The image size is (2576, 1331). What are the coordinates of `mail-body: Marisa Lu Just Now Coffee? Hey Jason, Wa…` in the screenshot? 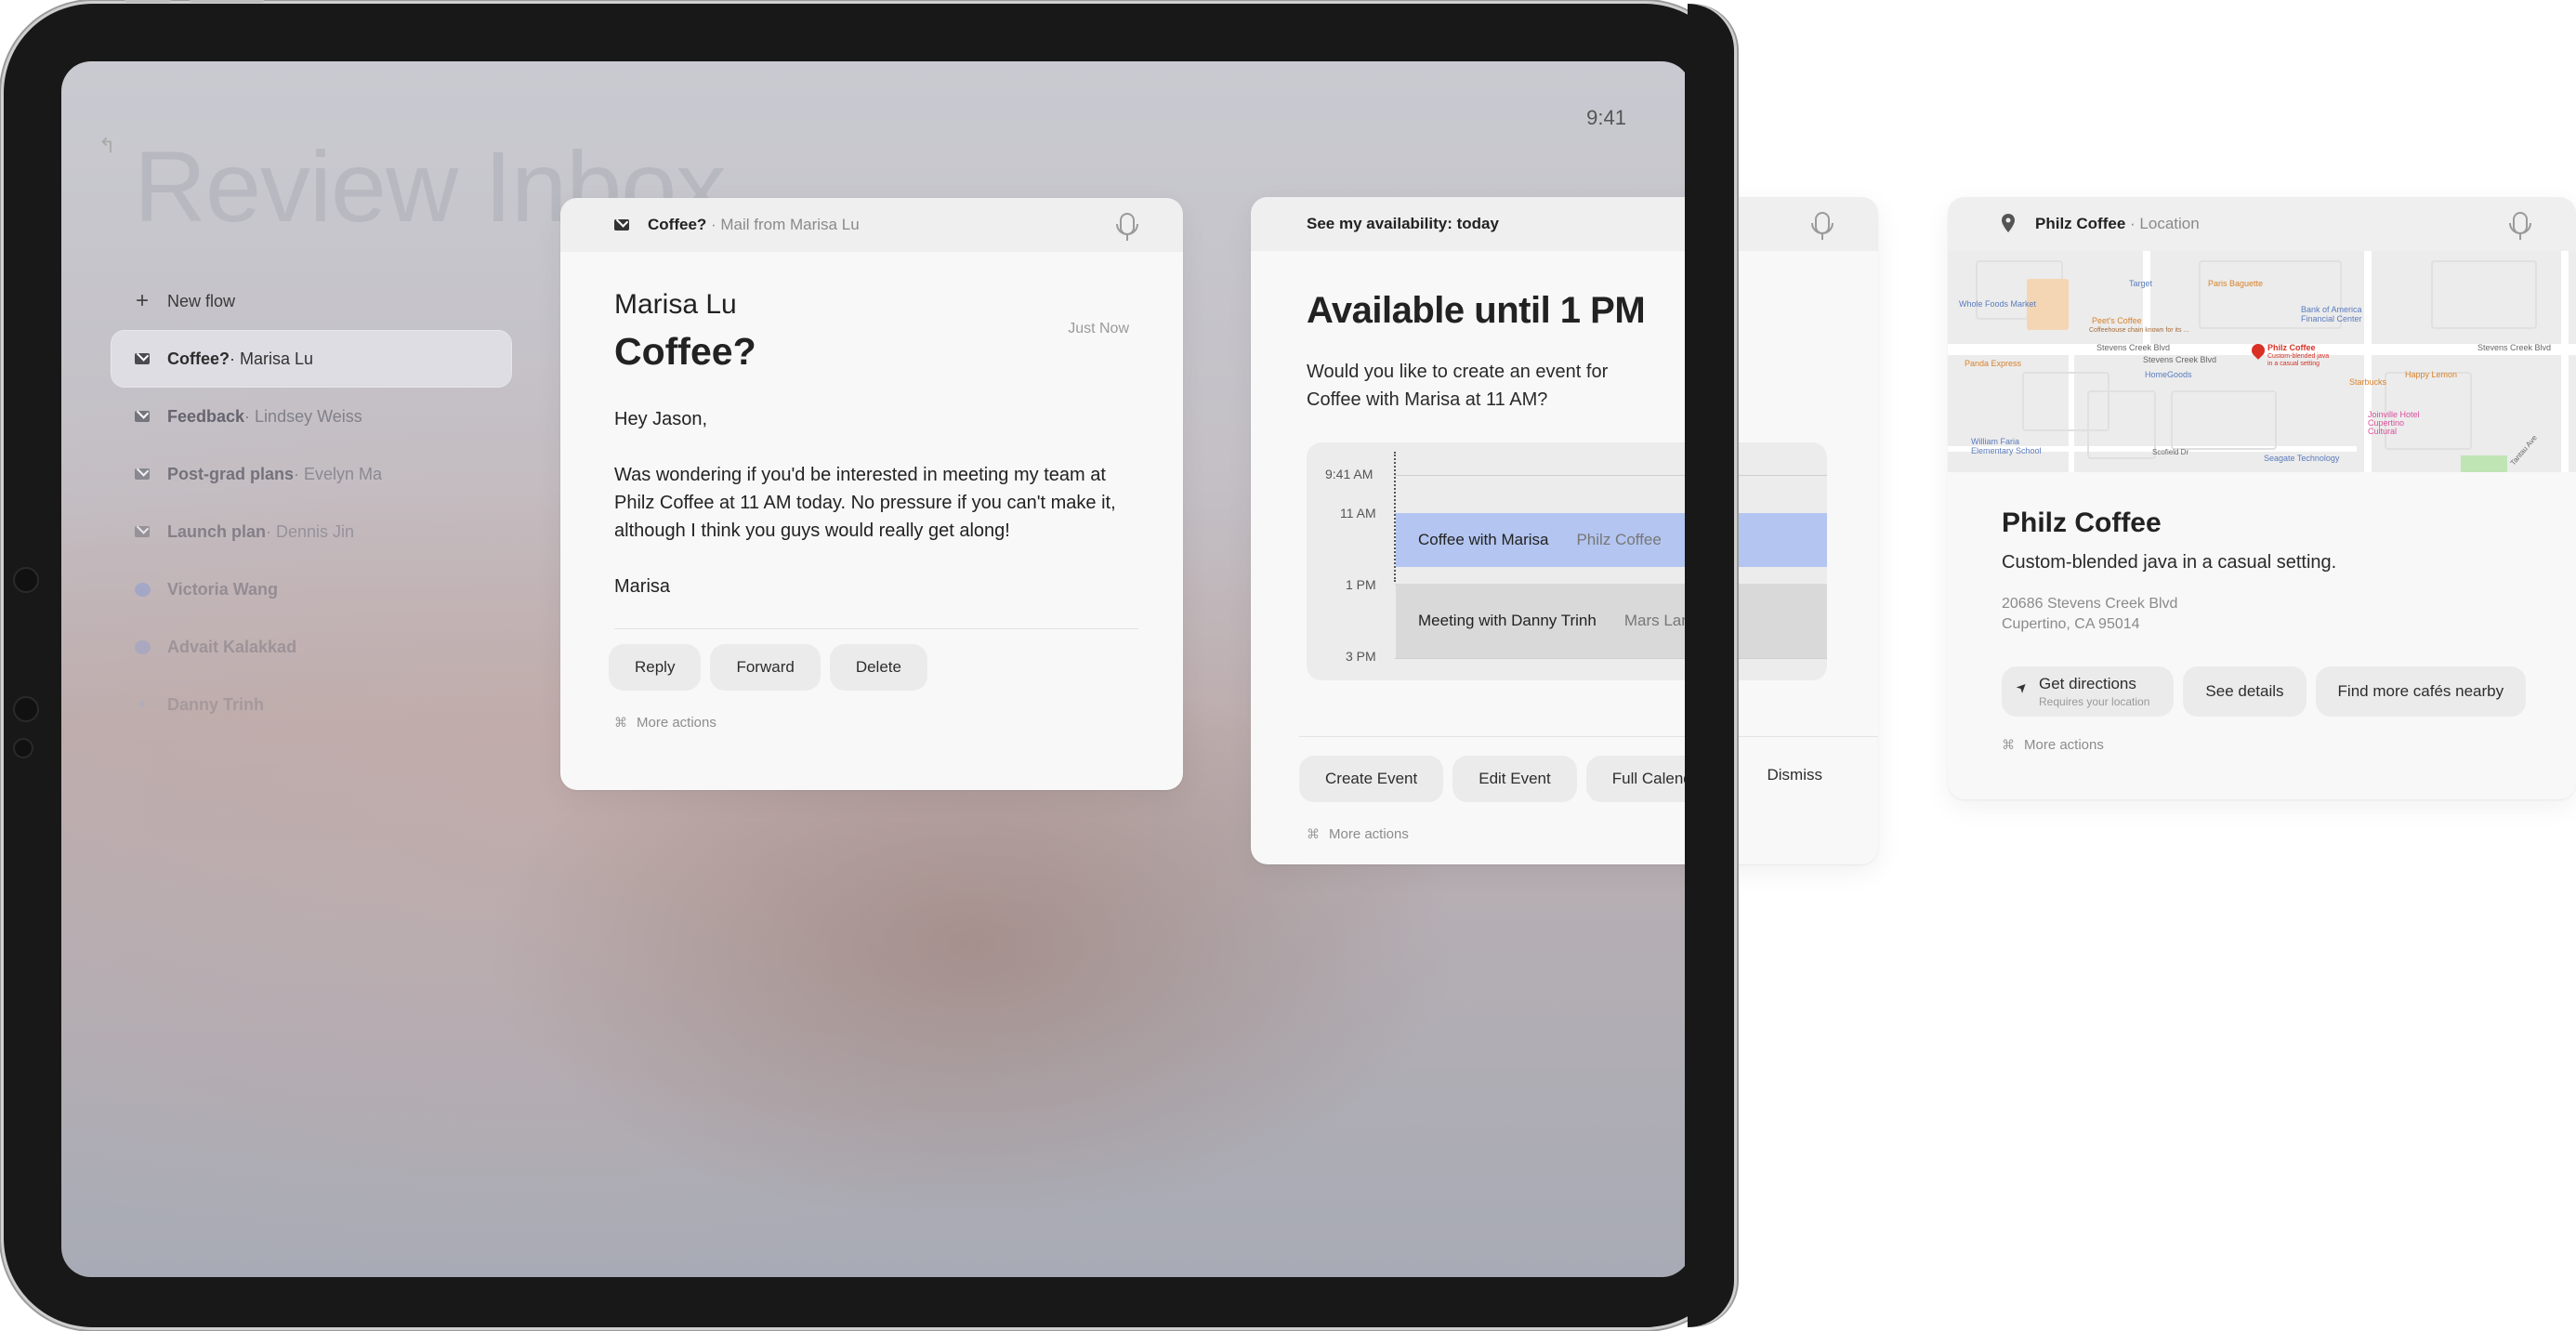 It's located at (871, 510).